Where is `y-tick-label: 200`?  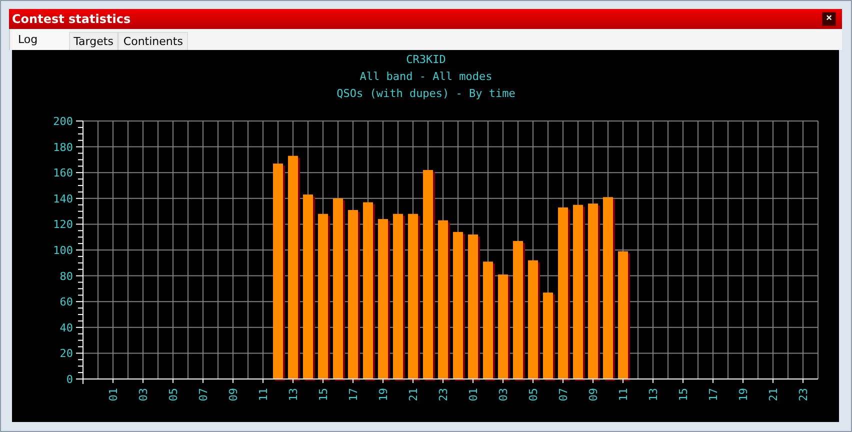
y-tick-label: 200 is located at coordinates (63, 121).